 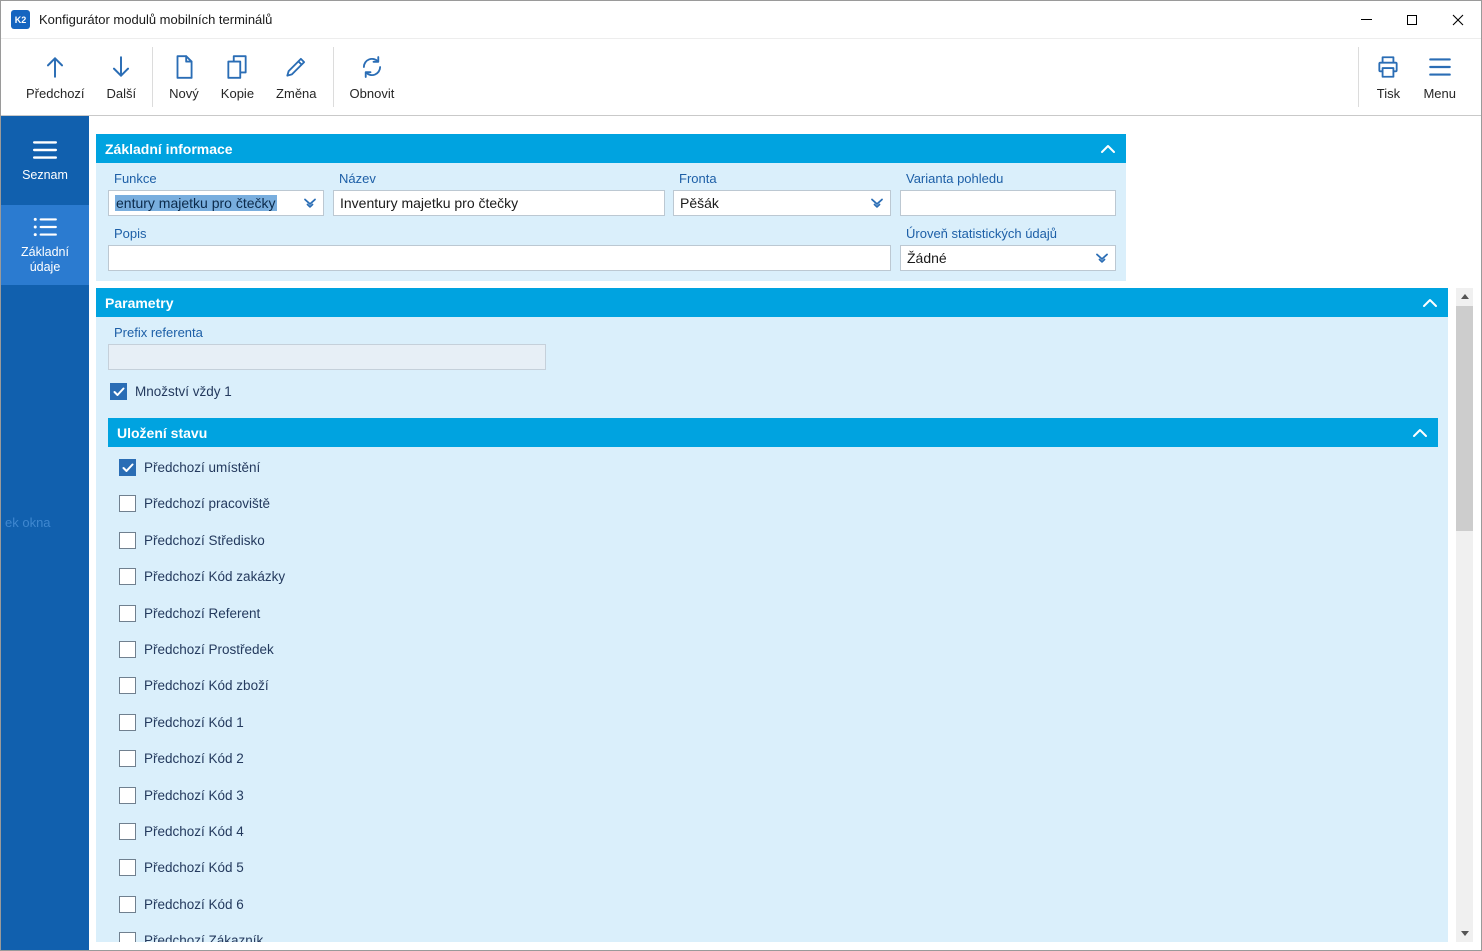 What do you see at coordinates (215, 577) in the screenshot?
I see `checkbox-label: Předchozí Kód zakázky` at bounding box center [215, 577].